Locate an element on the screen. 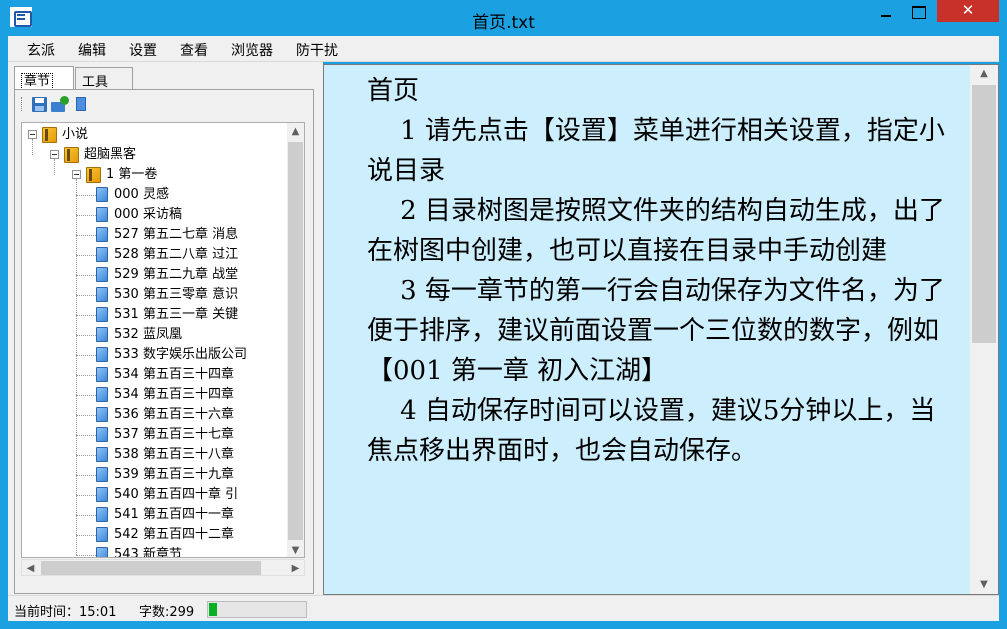 The height and width of the screenshot is (629, 1007). tree-node: 1 第一卷 is located at coordinates (156, 175).